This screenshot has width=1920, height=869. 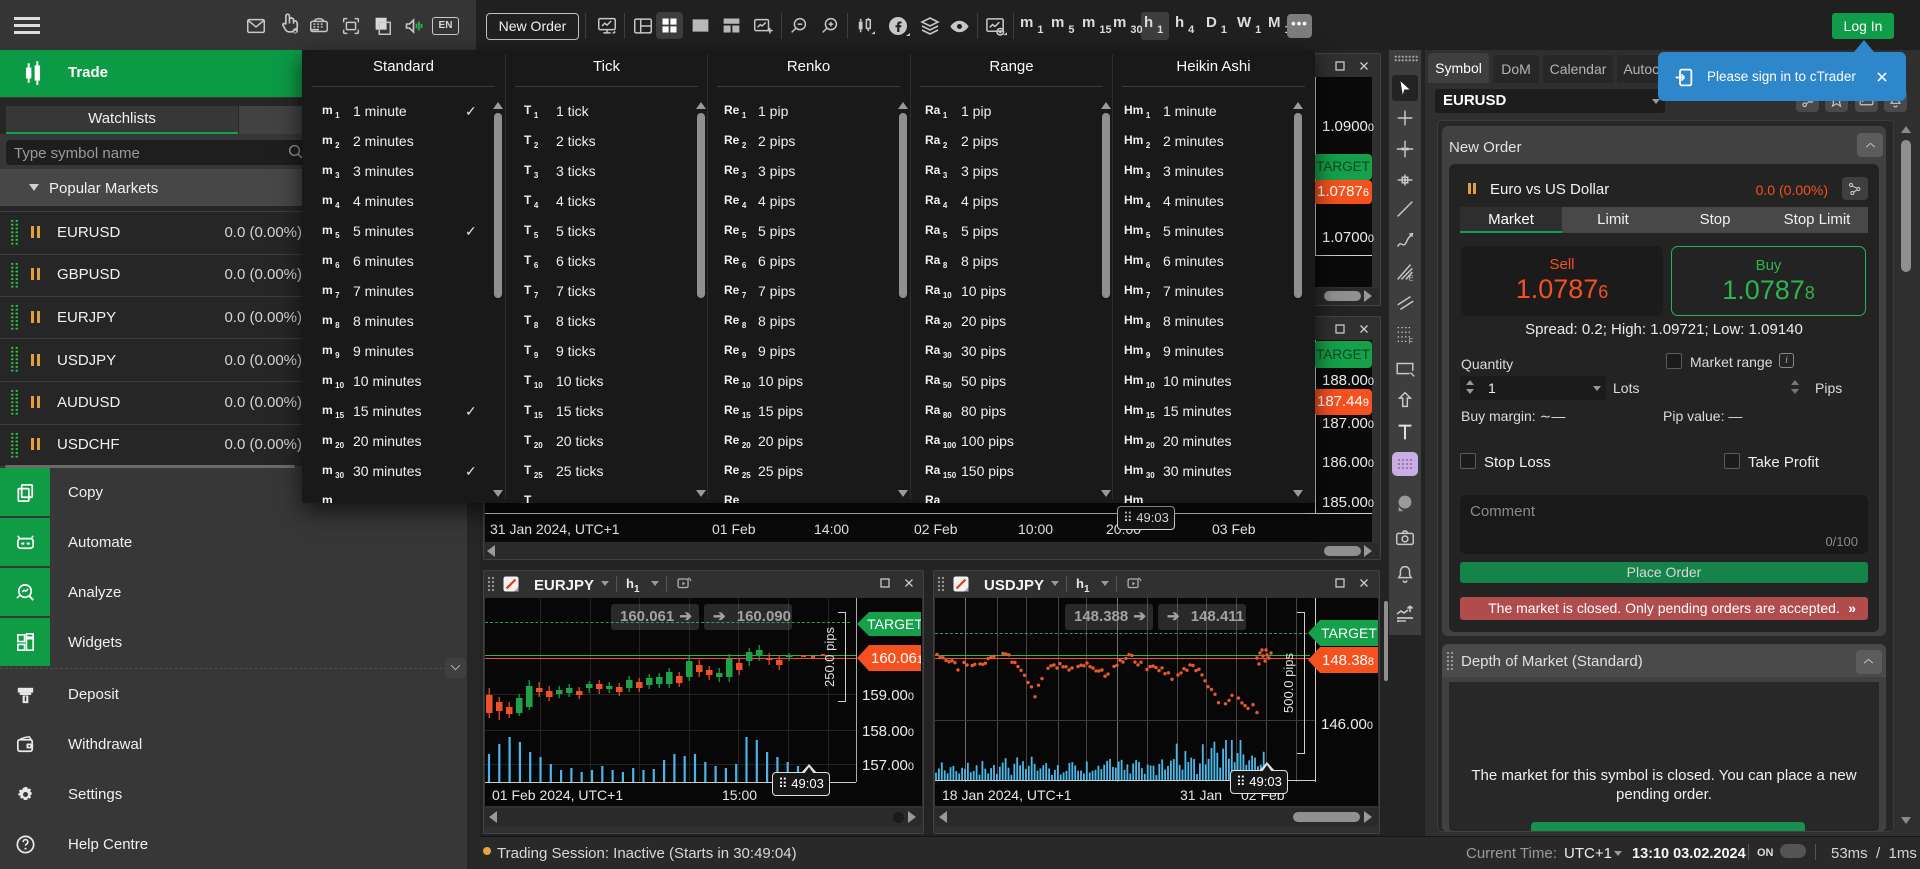 I want to click on svg-text: 148.388, so click(x=1348, y=660).